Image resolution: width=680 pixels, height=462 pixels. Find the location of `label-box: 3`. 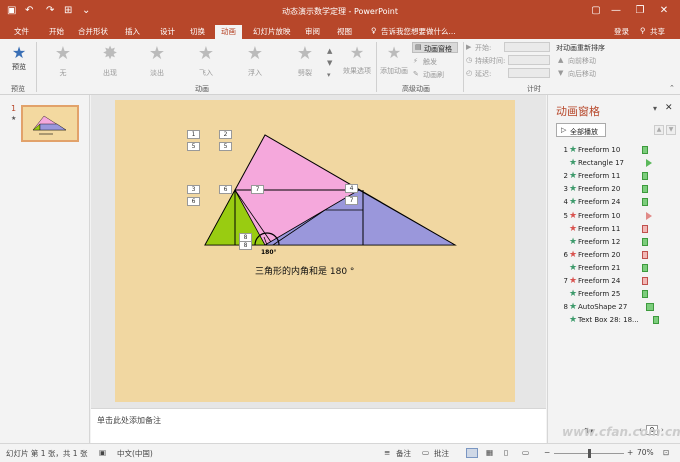

label-box: 3 is located at coordinates (193, 189).